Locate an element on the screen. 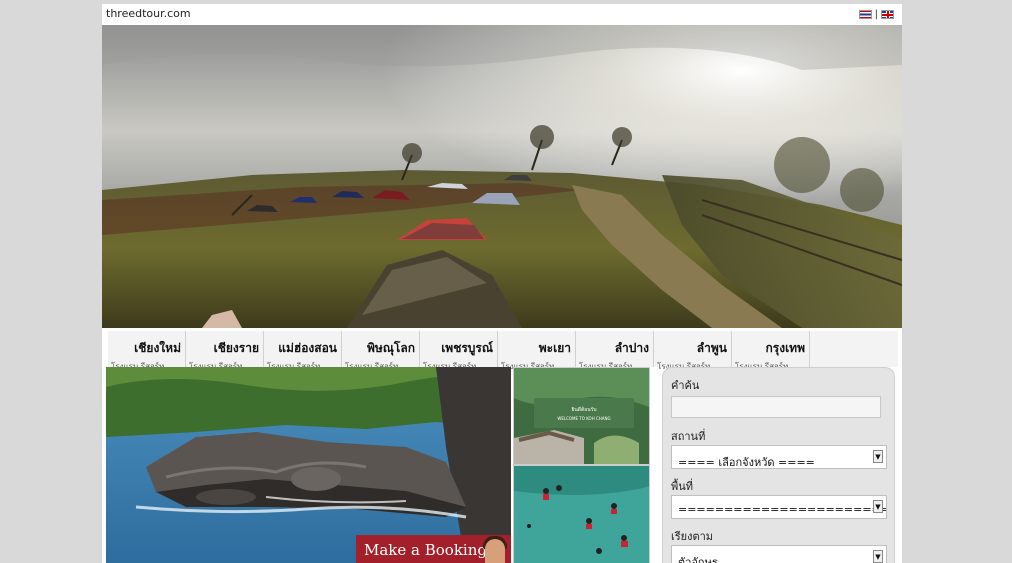 This screenshot has height=563, width=1012. nav-item-phayao: พะเยา โรงแรม รีสอร์ท is located at coordinates (537, 351).